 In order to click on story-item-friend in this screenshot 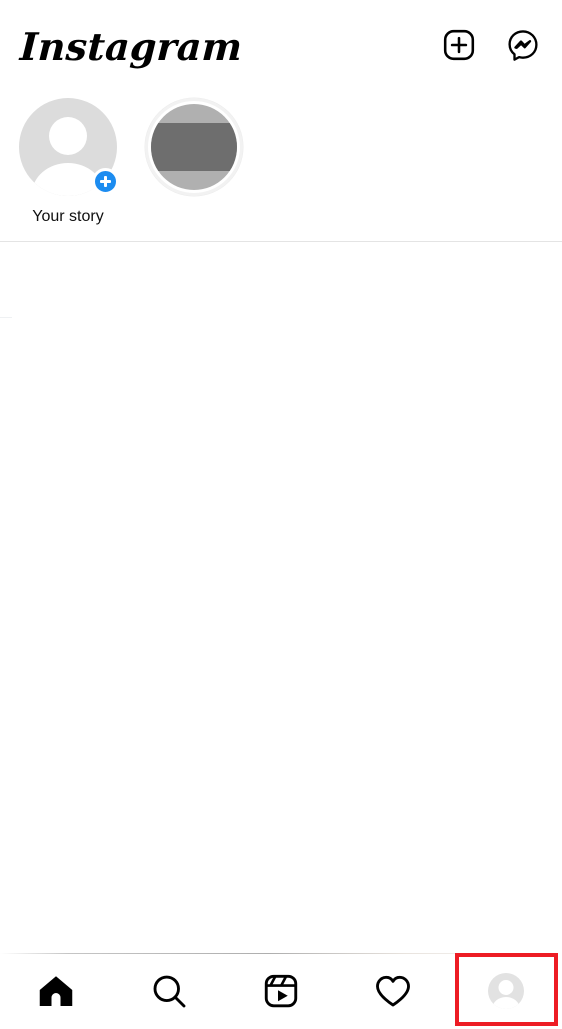, I will do `click(194, 152)`.